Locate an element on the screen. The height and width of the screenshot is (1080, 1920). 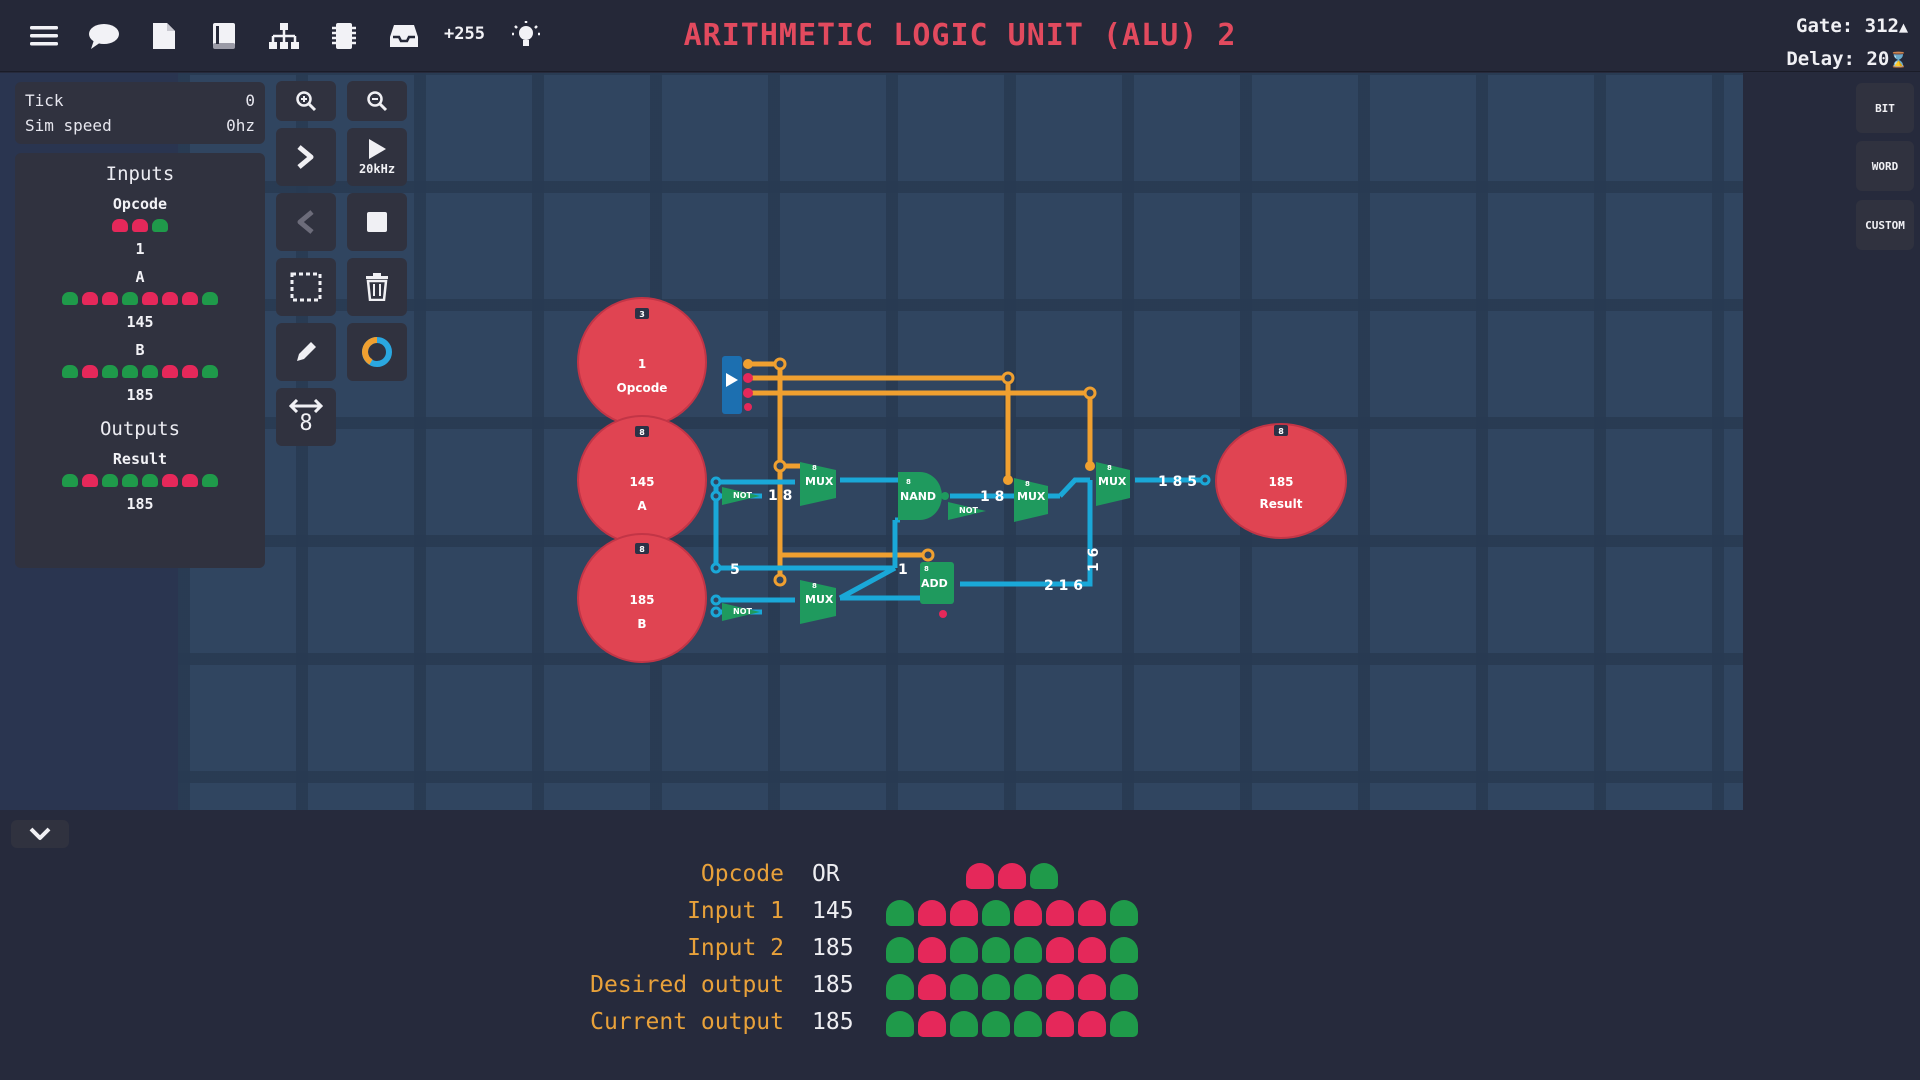
zoom-in-button is located at coordinates (306, 101).